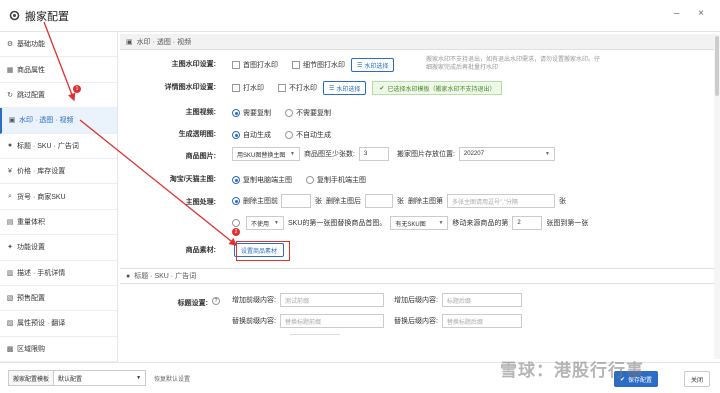  What do you see at coordinates (266, 154) in the screenshot?
I see `image-source-select: 用SKU图替换主图 ▼` at bounding box center [266, 154].